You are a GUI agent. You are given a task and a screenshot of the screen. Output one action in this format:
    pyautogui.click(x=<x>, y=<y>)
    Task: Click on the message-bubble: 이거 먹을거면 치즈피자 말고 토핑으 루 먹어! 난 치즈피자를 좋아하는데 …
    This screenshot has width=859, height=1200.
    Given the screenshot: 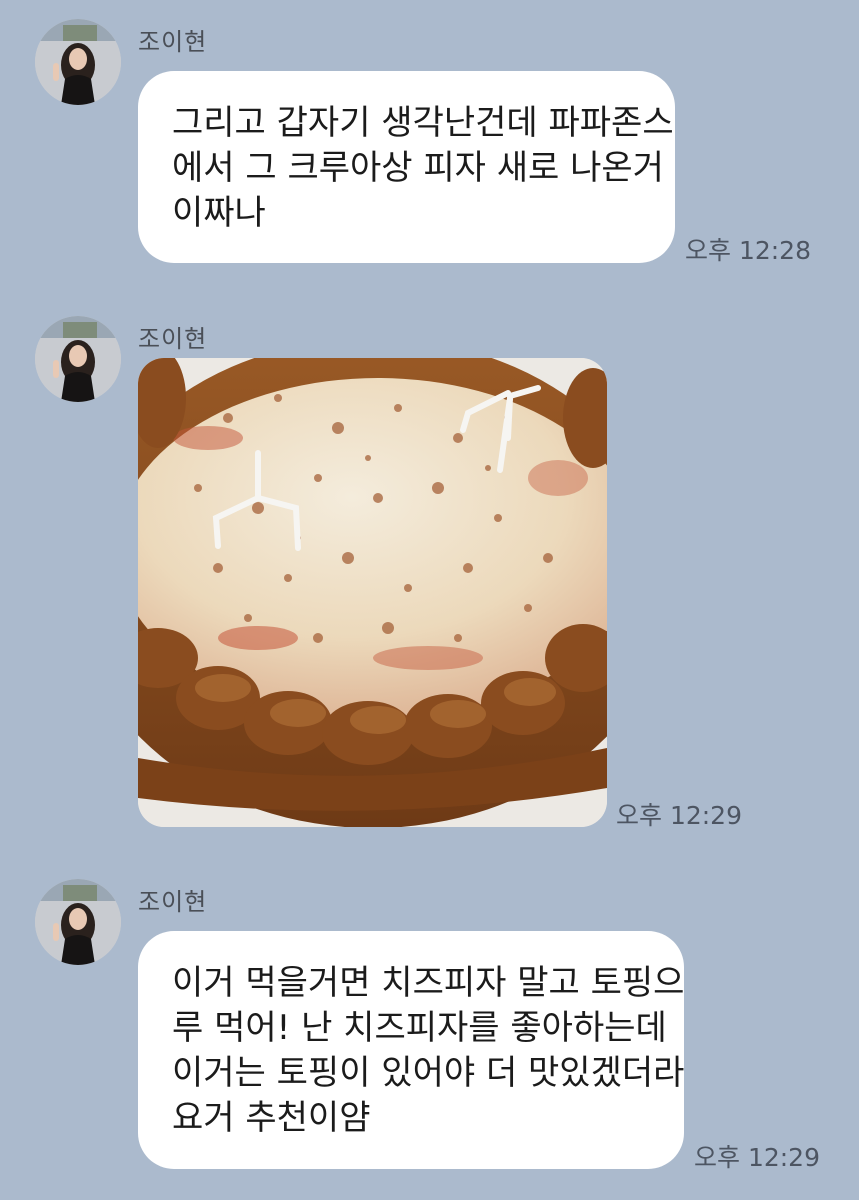 What is the action you would take?
    pyautogui.click(x=411, y=1050)
    